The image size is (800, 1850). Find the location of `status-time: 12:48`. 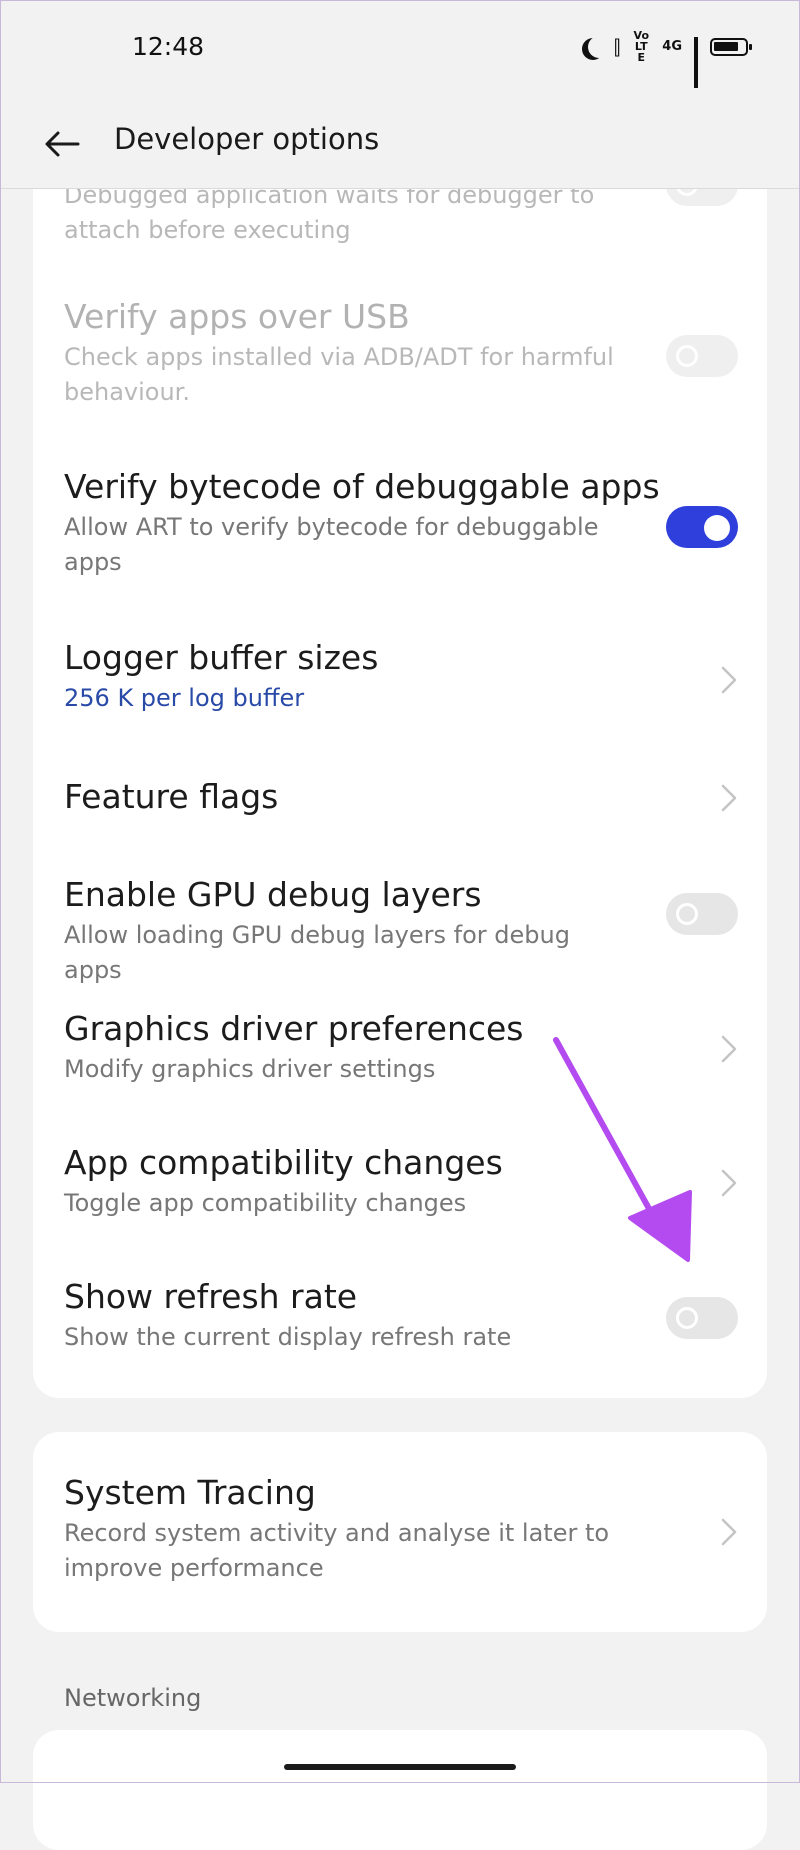

status-time: 12:48 is located at coordinates (168, 46).